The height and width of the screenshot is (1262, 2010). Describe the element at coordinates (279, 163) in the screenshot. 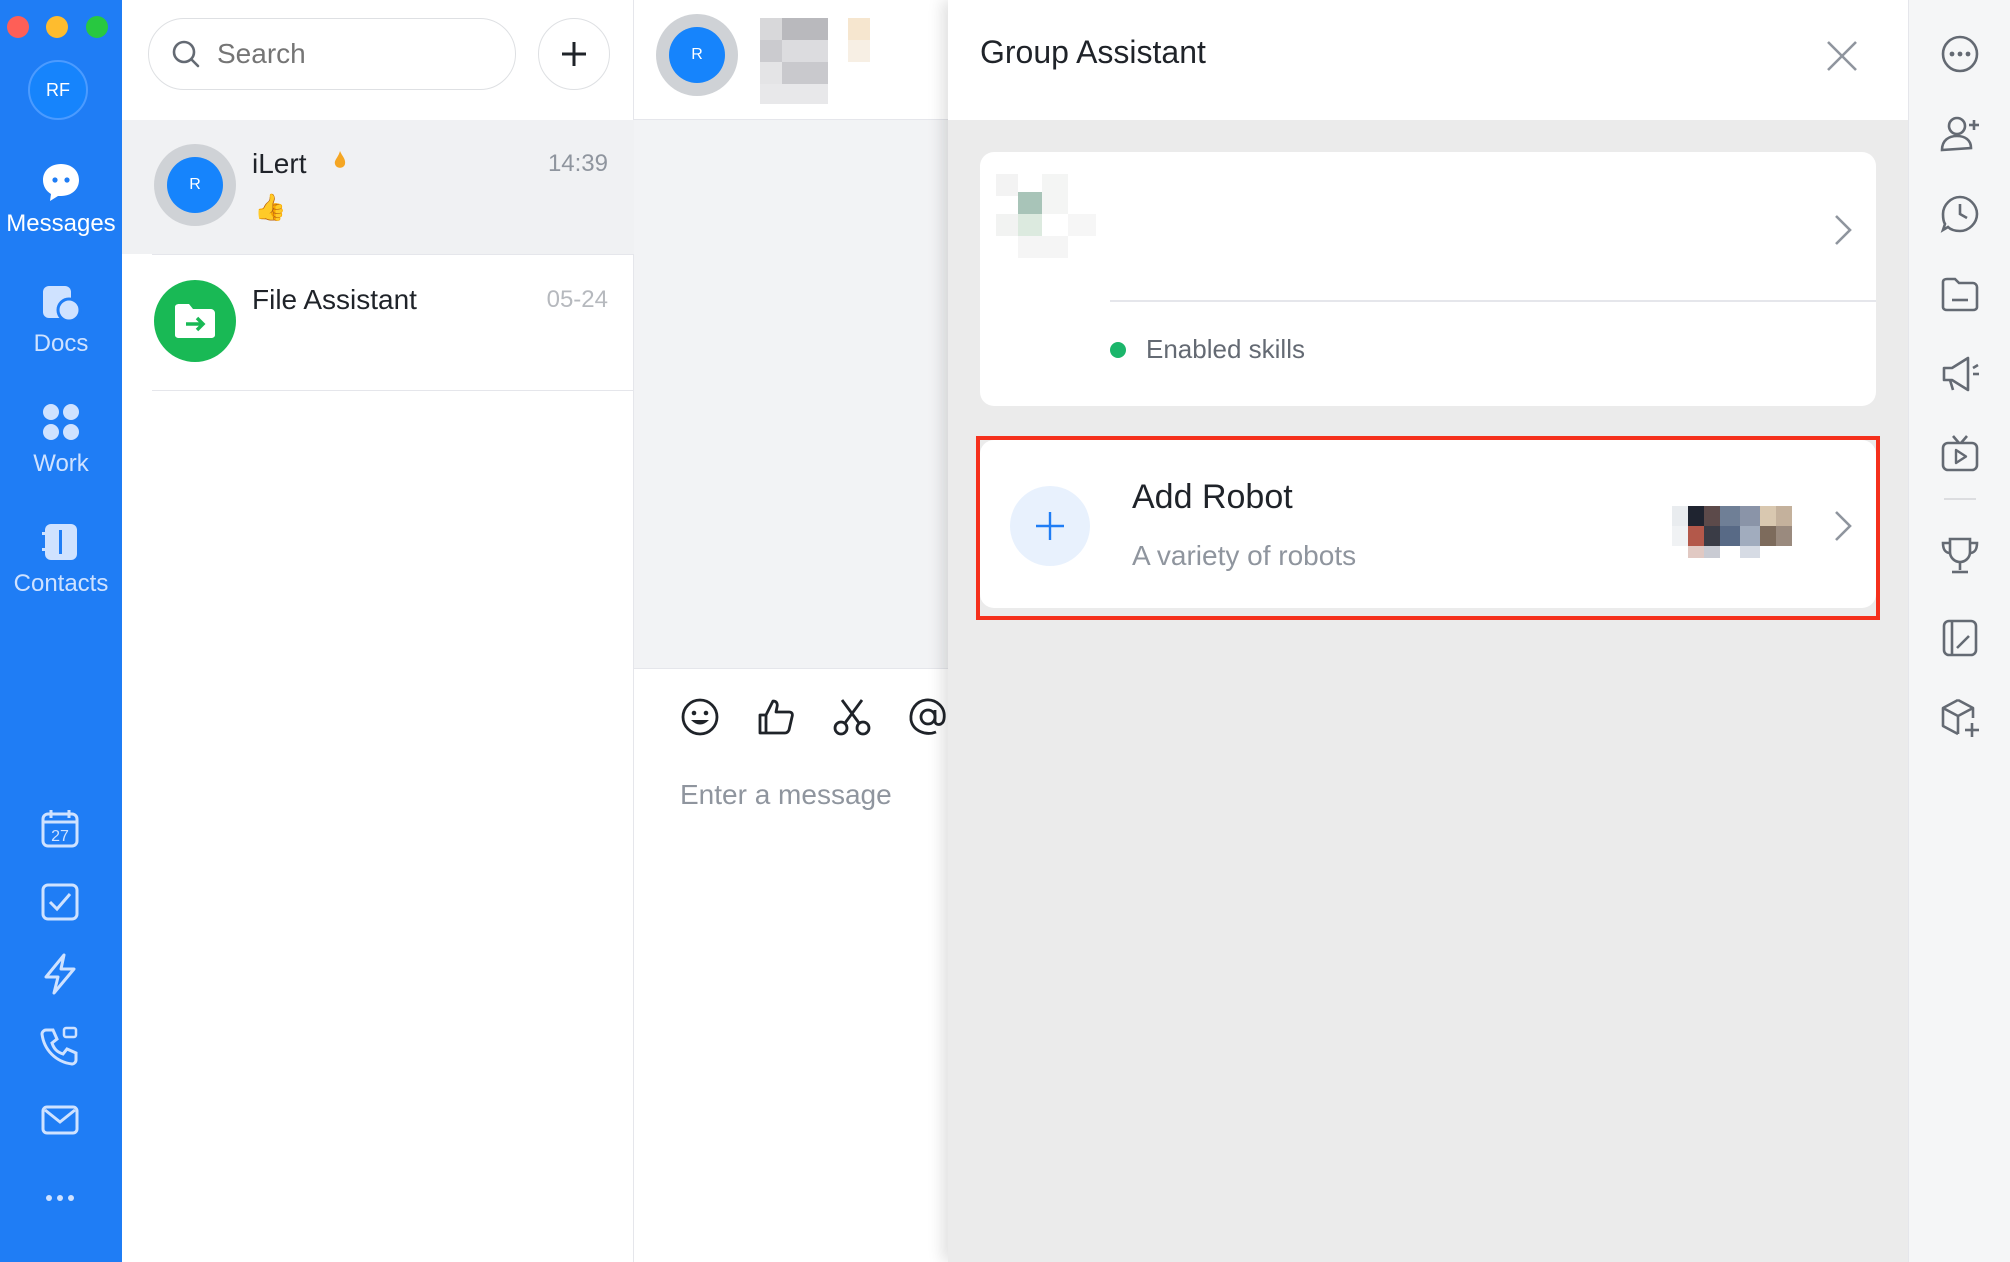

I see `conversation-name: iLert` at that location.